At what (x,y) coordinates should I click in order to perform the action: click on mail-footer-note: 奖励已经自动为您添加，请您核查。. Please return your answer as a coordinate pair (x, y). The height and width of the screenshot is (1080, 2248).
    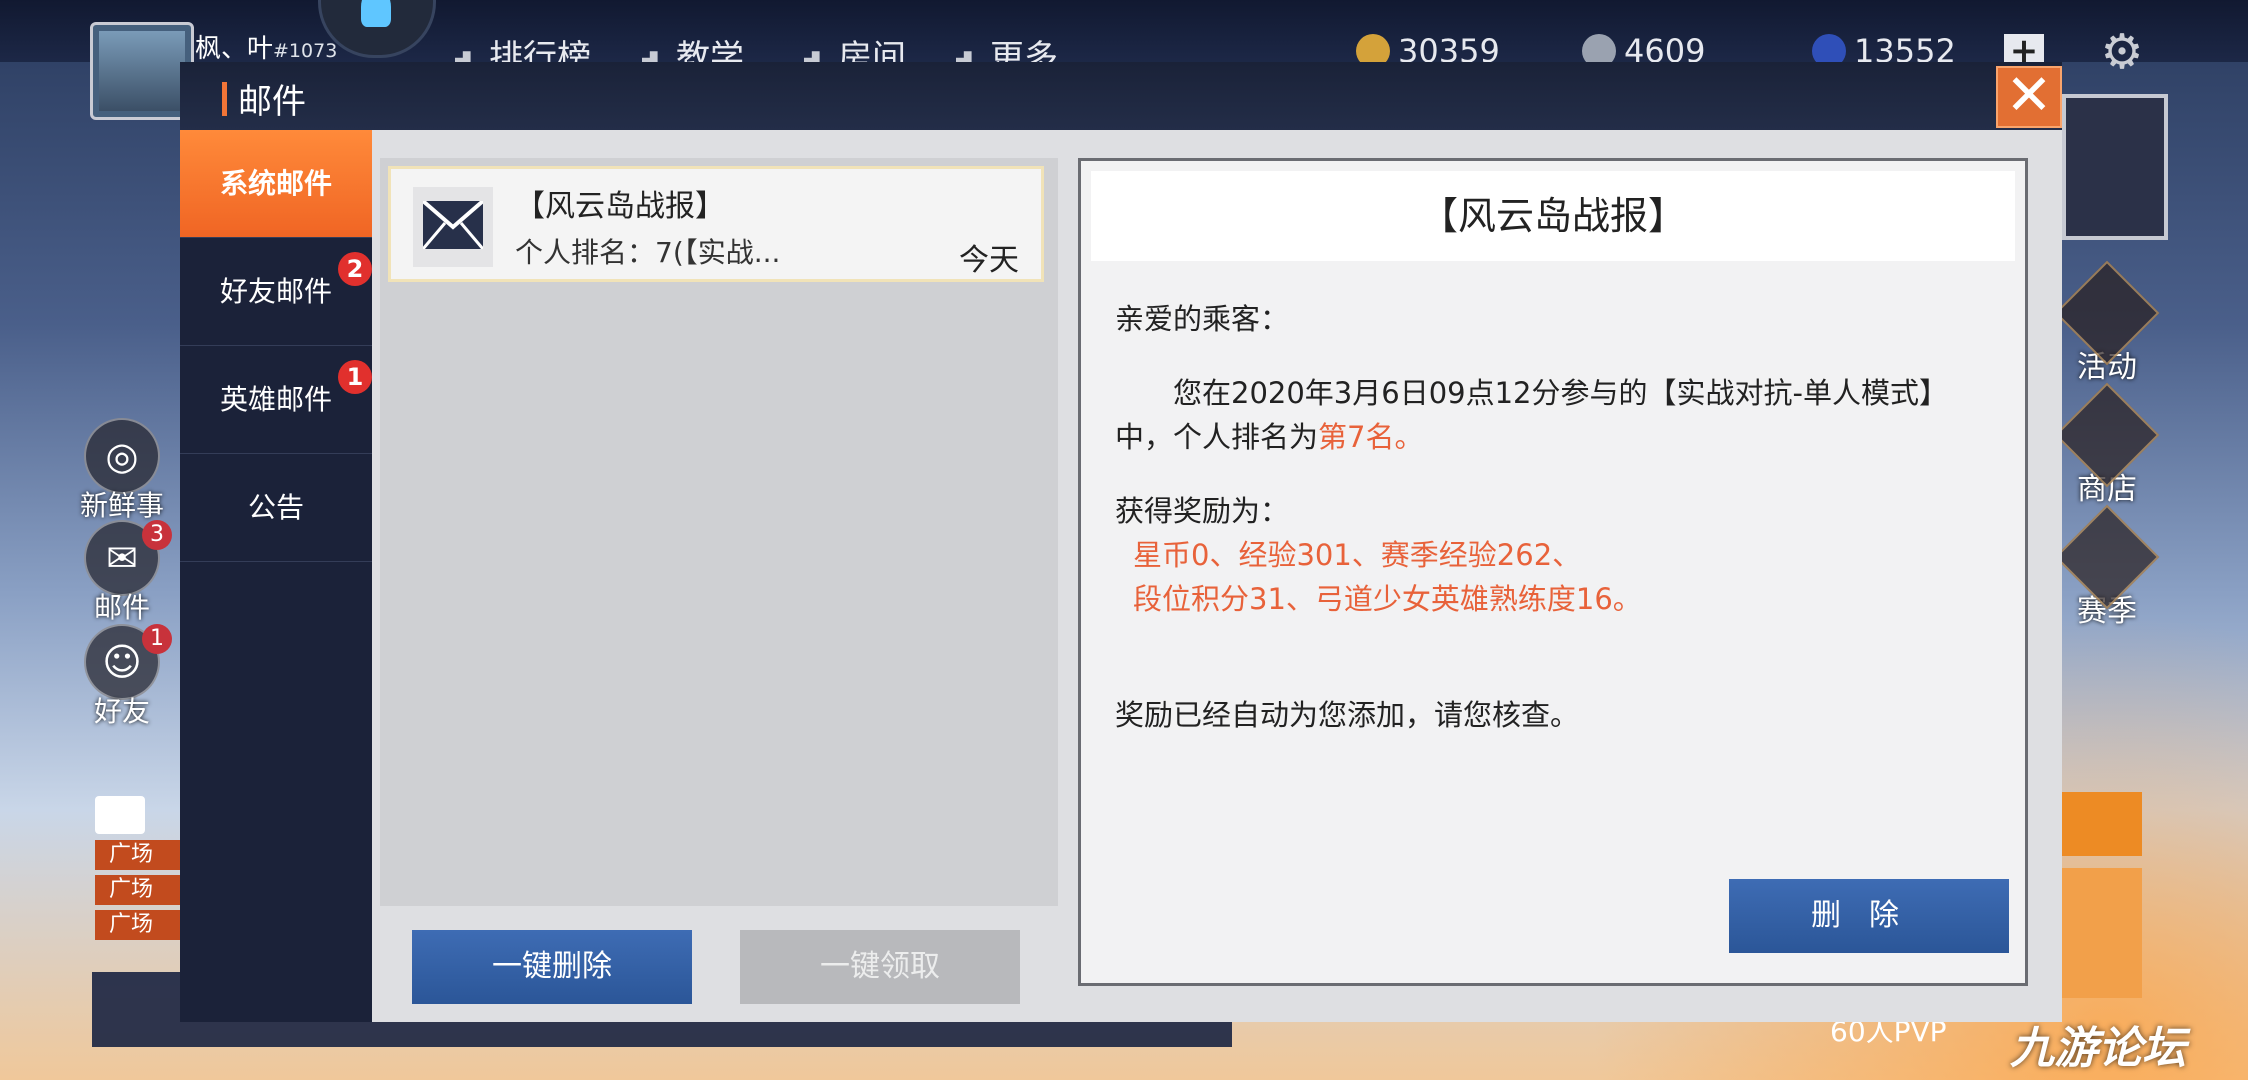
    Looking at the image, I should click on (1347, 715).